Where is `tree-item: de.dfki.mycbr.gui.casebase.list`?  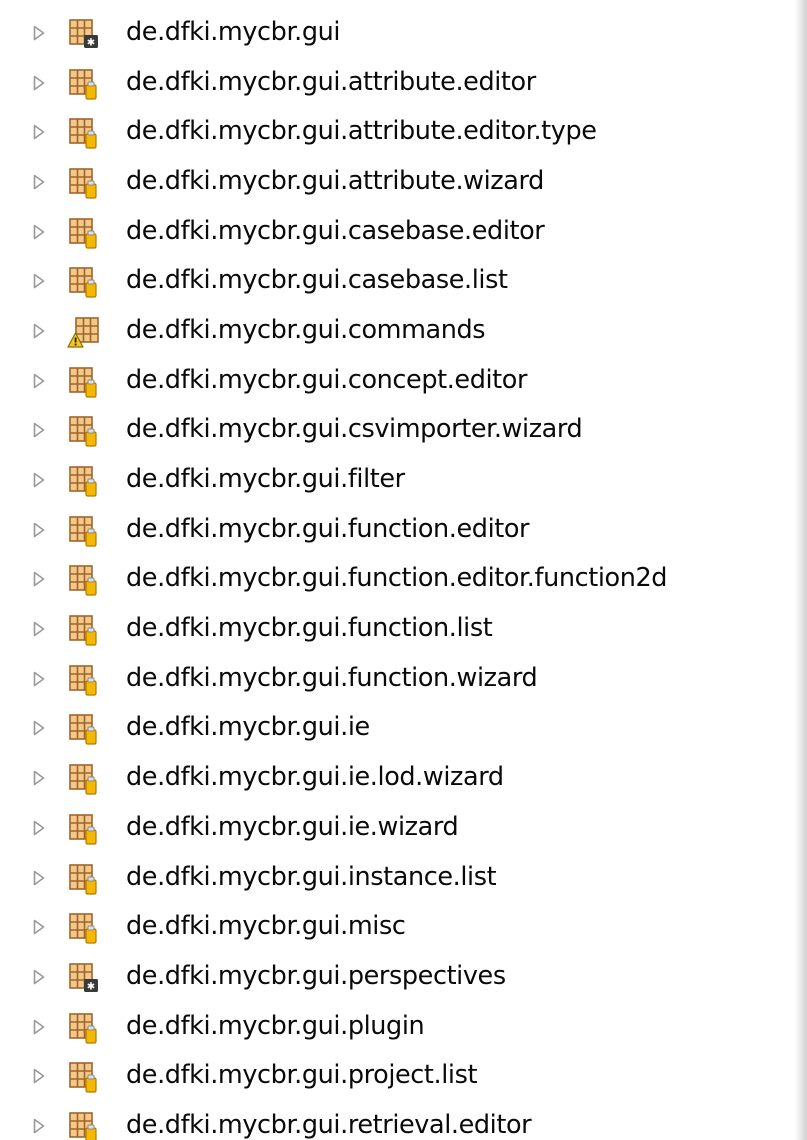
tree-item: de.dfki.mycbr.gui.casebase.list is located at coordinates (397, 281).